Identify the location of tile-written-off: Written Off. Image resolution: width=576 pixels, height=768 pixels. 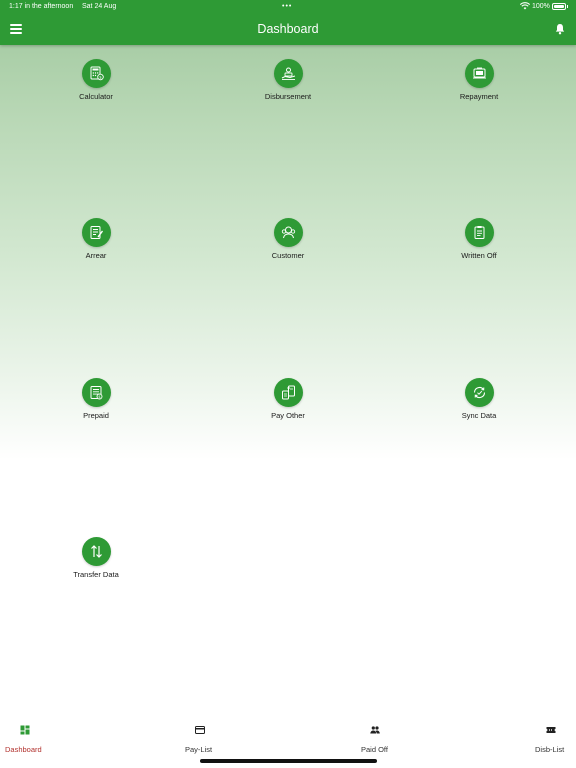
(479, 243).